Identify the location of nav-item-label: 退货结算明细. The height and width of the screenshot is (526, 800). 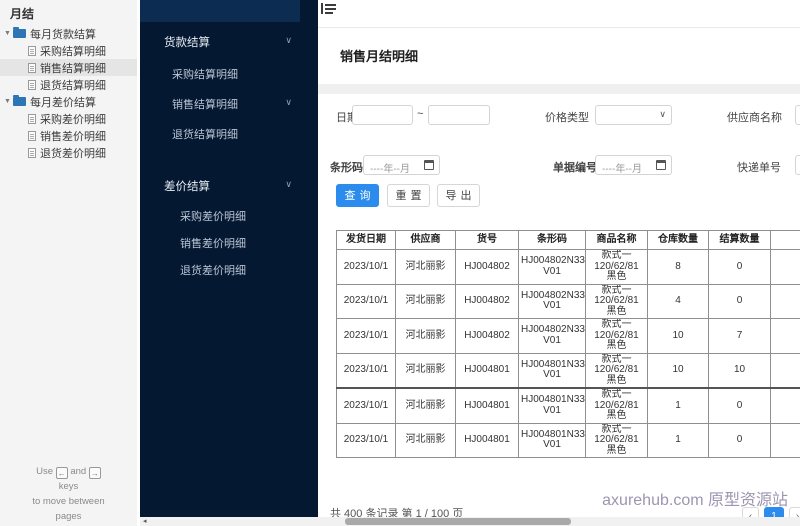
(205, 135).